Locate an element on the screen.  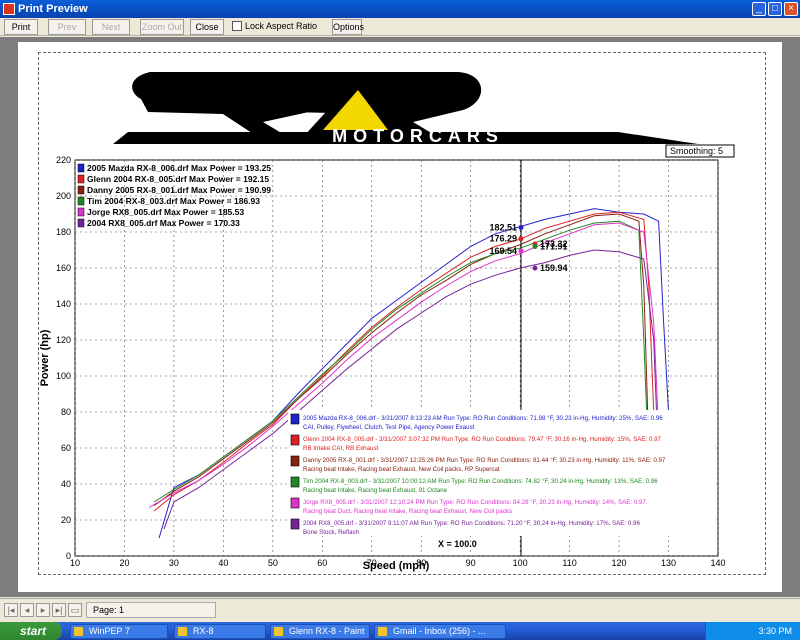
lock-aspect-label: Lock Aspect Ratio is located at coordinates (281, 26).